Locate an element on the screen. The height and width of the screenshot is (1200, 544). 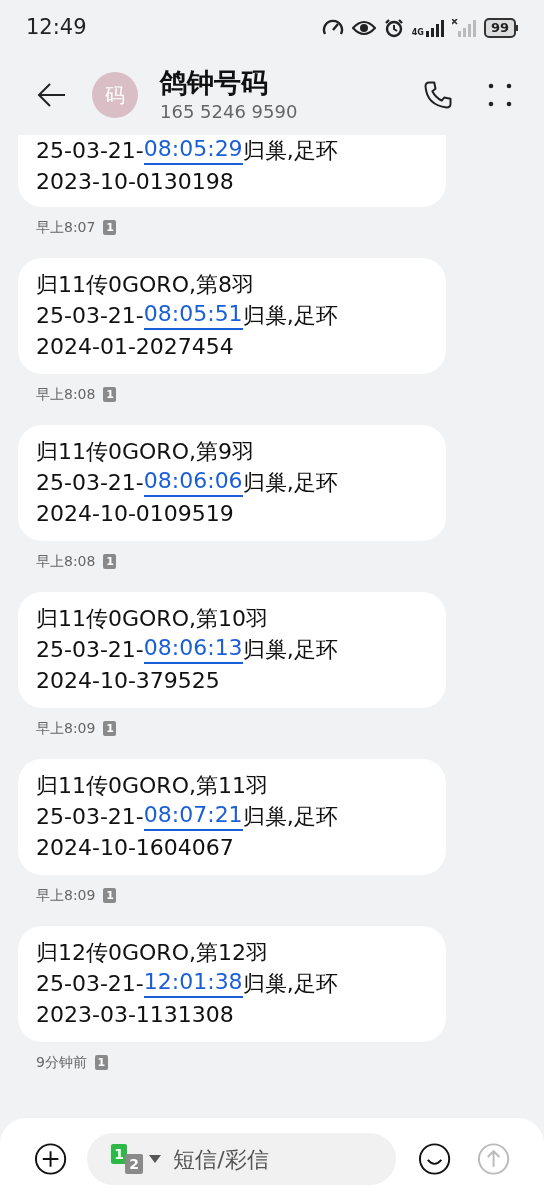
message-line: 2024-10-0109519 is located at coordinates (135, 514).